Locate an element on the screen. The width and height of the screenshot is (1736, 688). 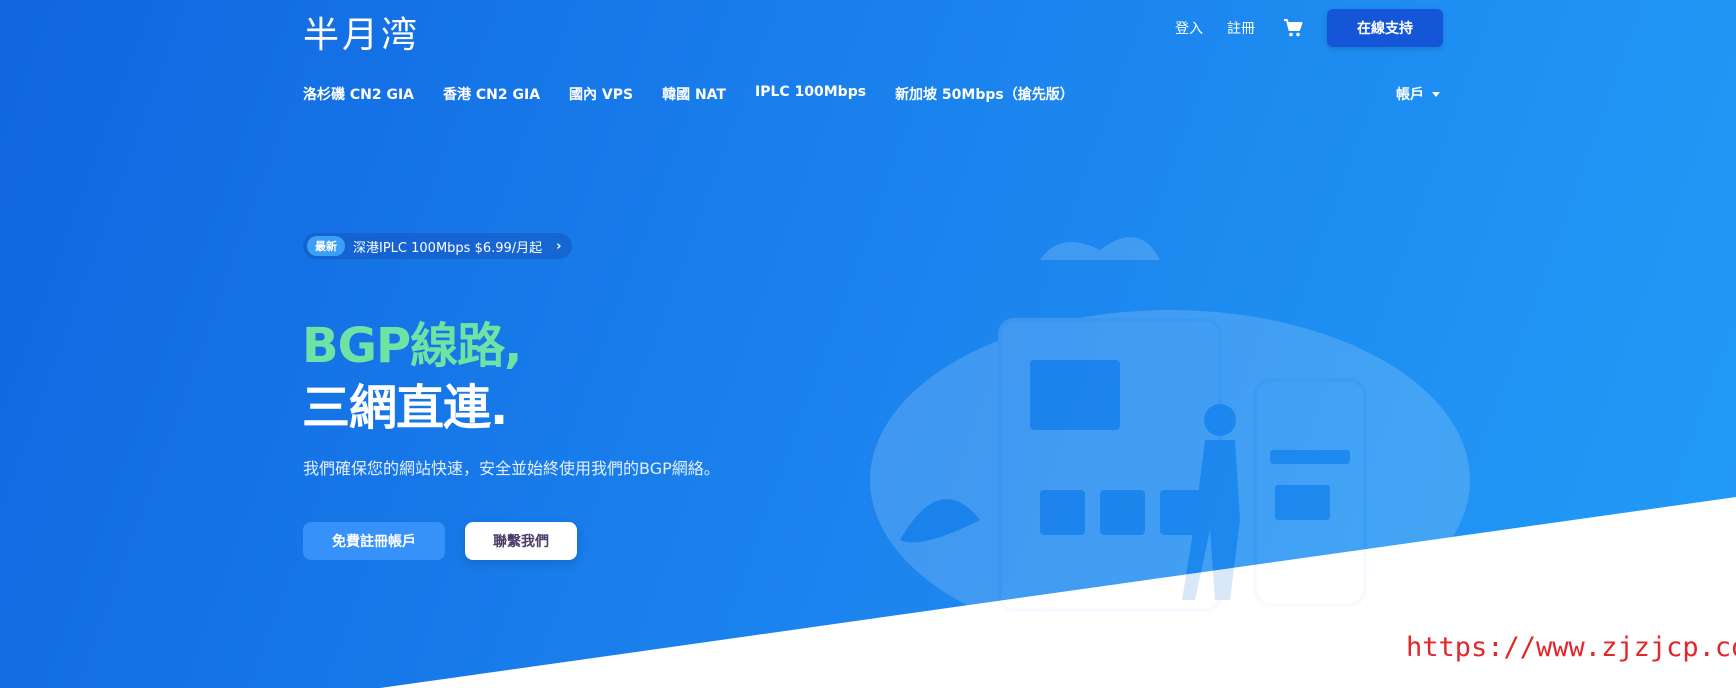
watermark-url: https://www.zjzjcp.com is located at coordinates (1571, 647).